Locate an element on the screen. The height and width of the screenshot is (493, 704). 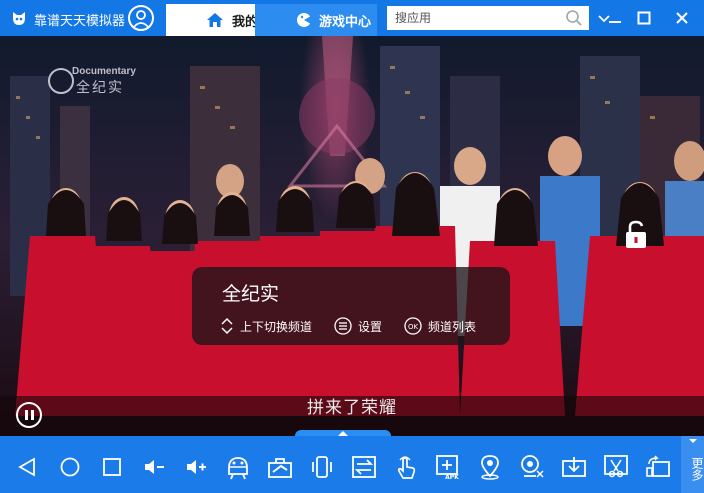
svg-text: OK is located at coordinates (413, 327).